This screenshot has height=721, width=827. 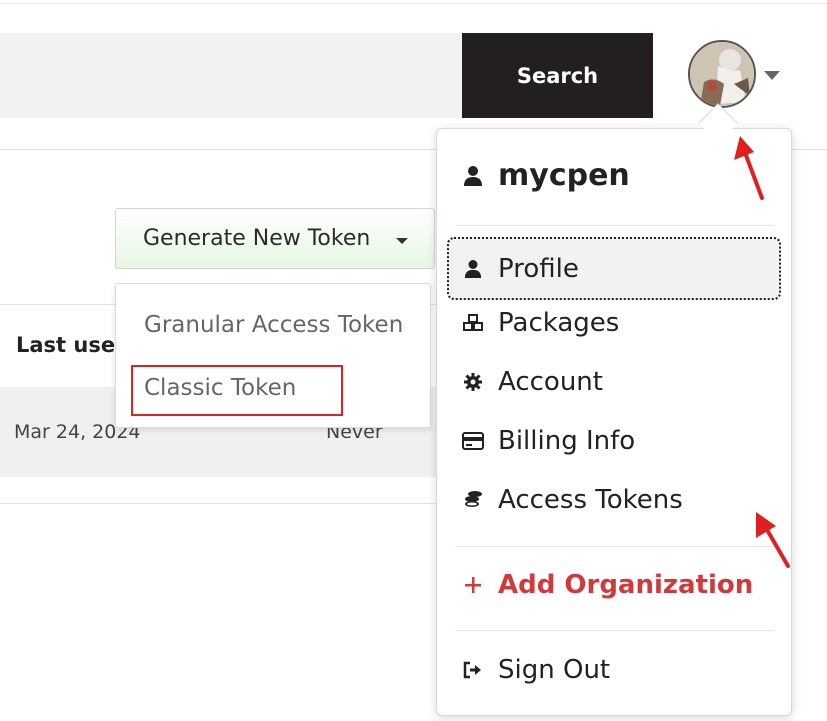 I want to click on menu-item-label: Profile, so click(x=538, y=268).